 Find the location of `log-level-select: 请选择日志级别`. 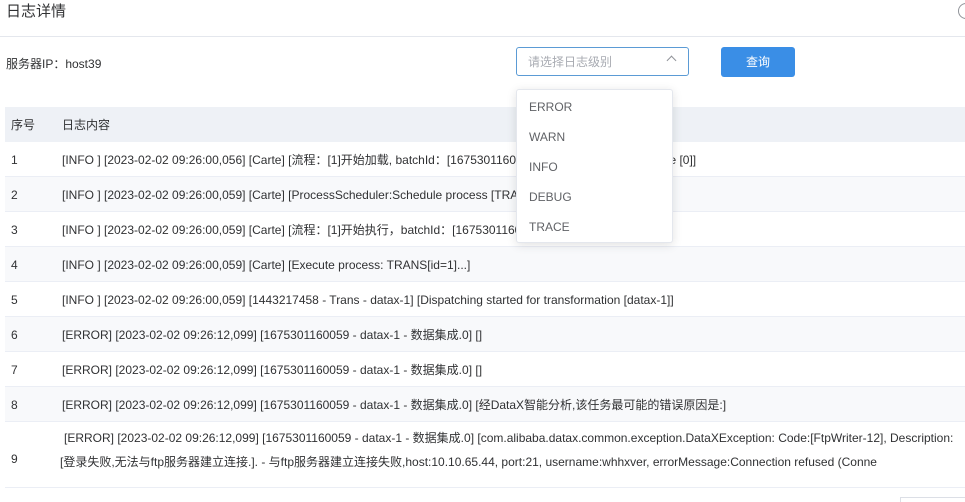

log-level-select: 请选择日志级别 is located at coordinates (602, 61).